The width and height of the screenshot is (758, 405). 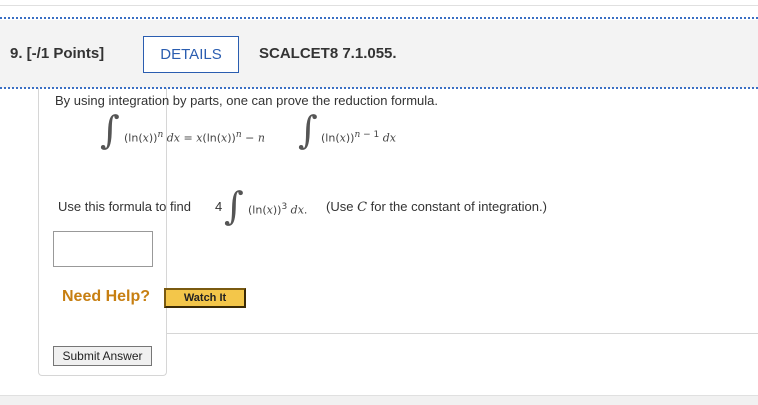 I want to click on question-source: SCALCET8 7.1.055., so click(x=328, y=53).